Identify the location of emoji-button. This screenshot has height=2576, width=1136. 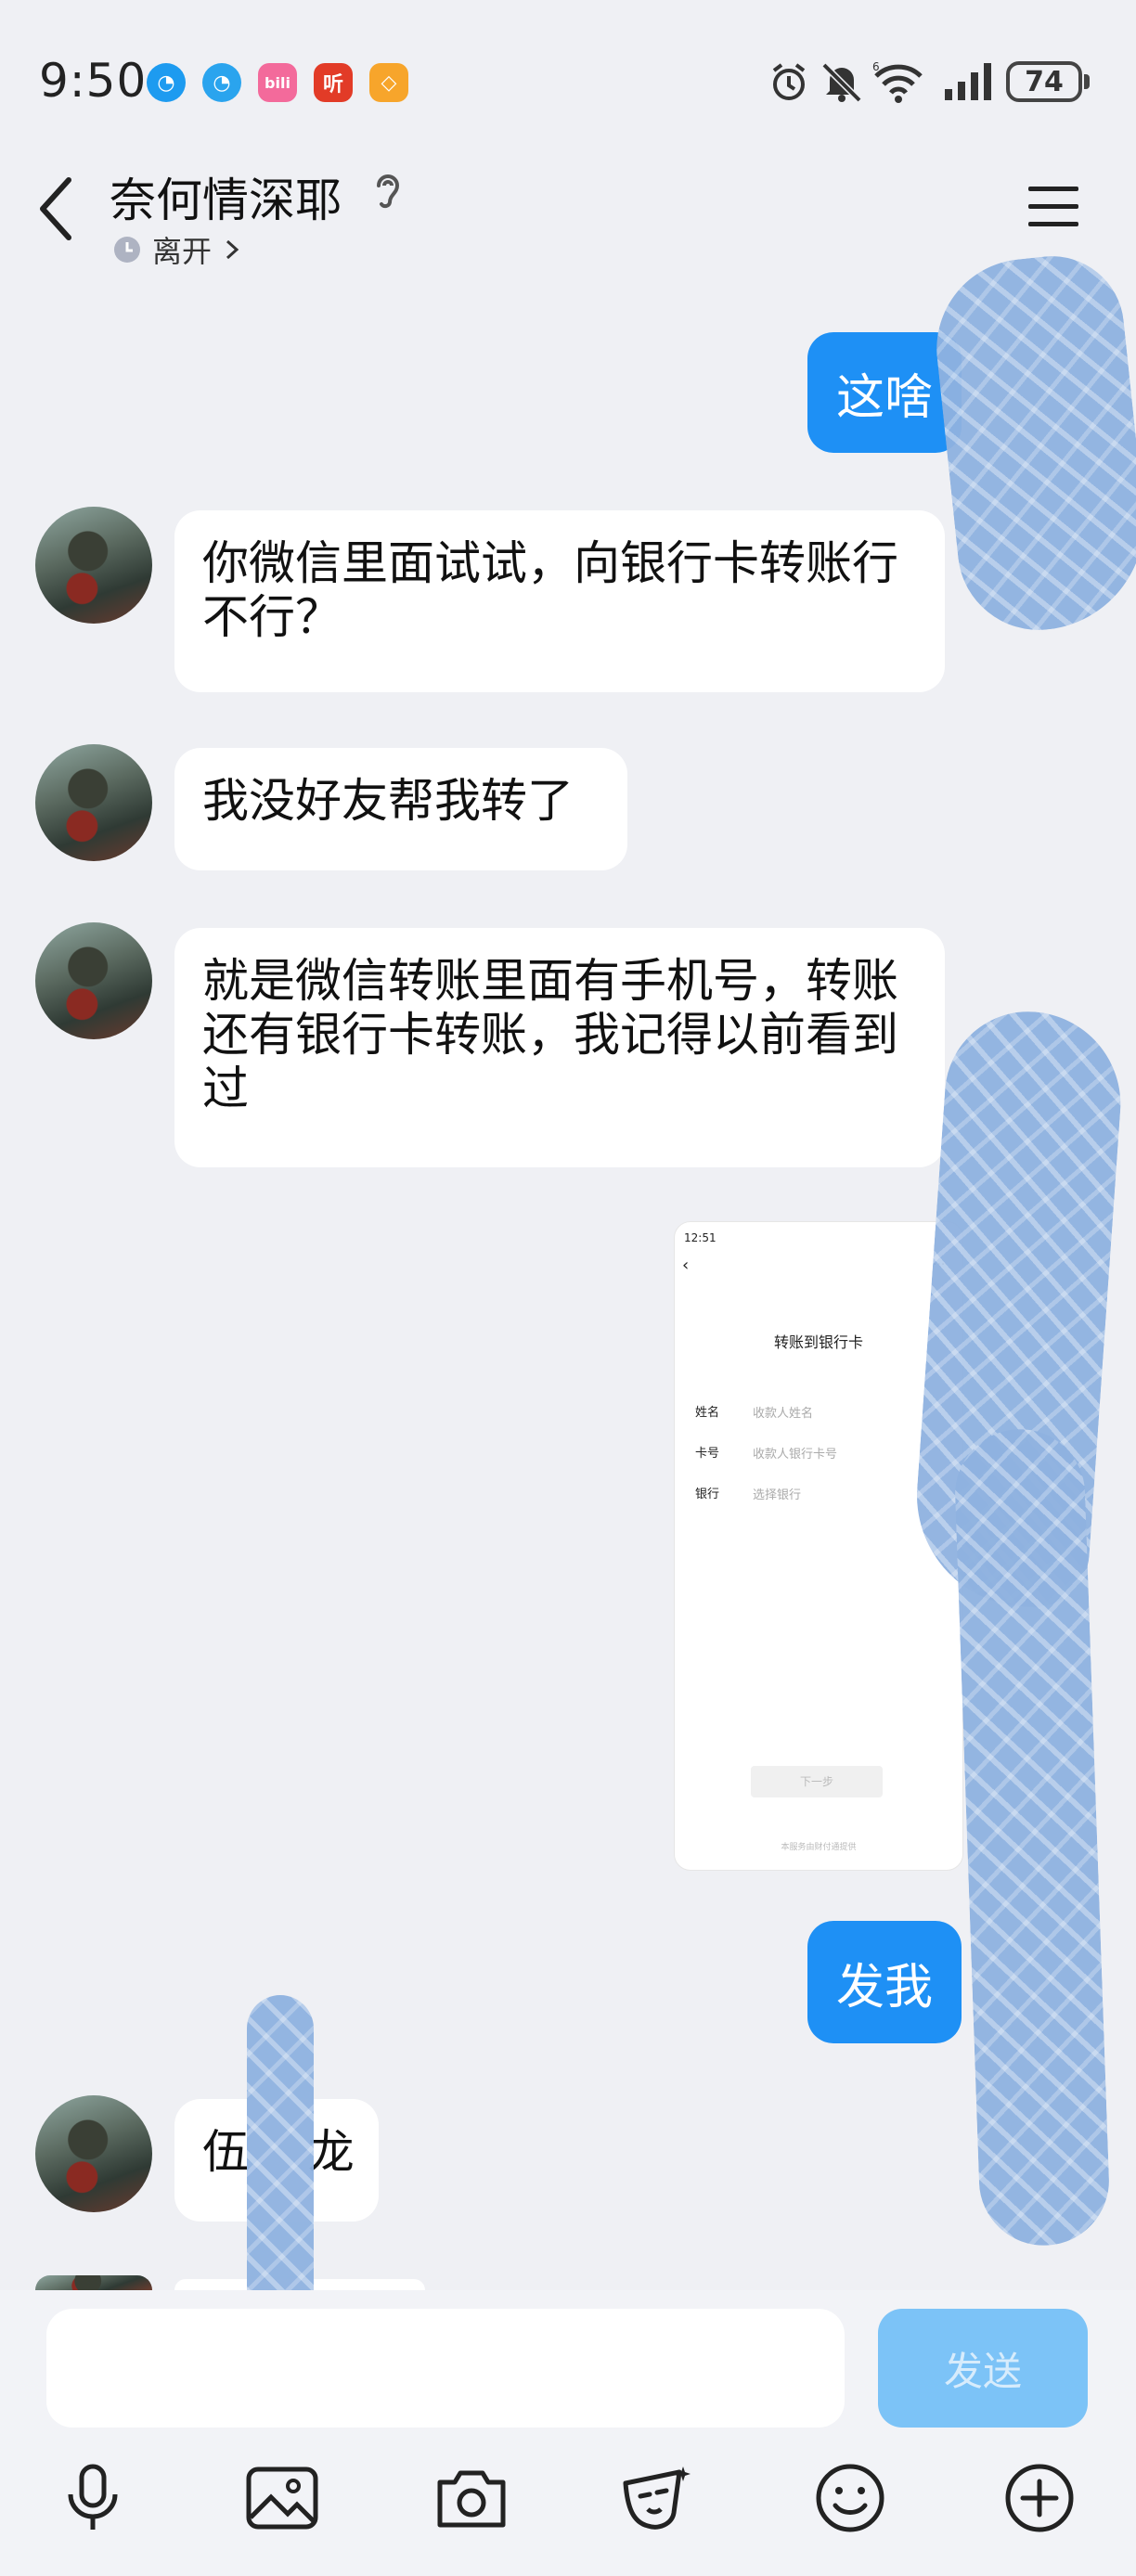
(850, 2498).